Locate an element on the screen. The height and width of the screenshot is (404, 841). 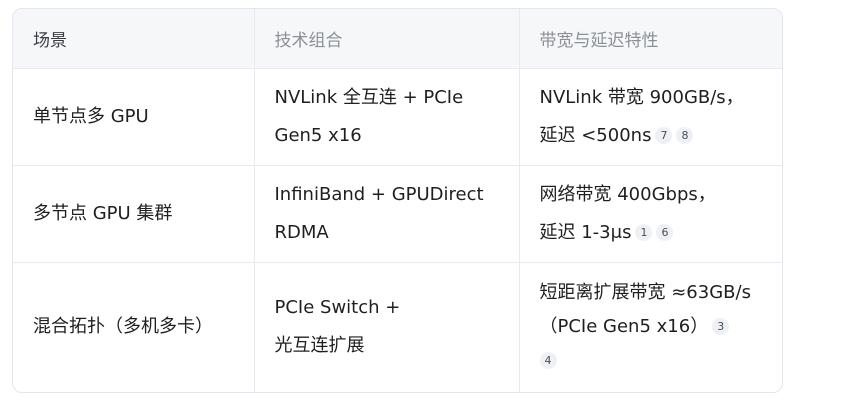
bandwidth-line: 网络带宽 400Gbps， is located at coordinates (627, 194).